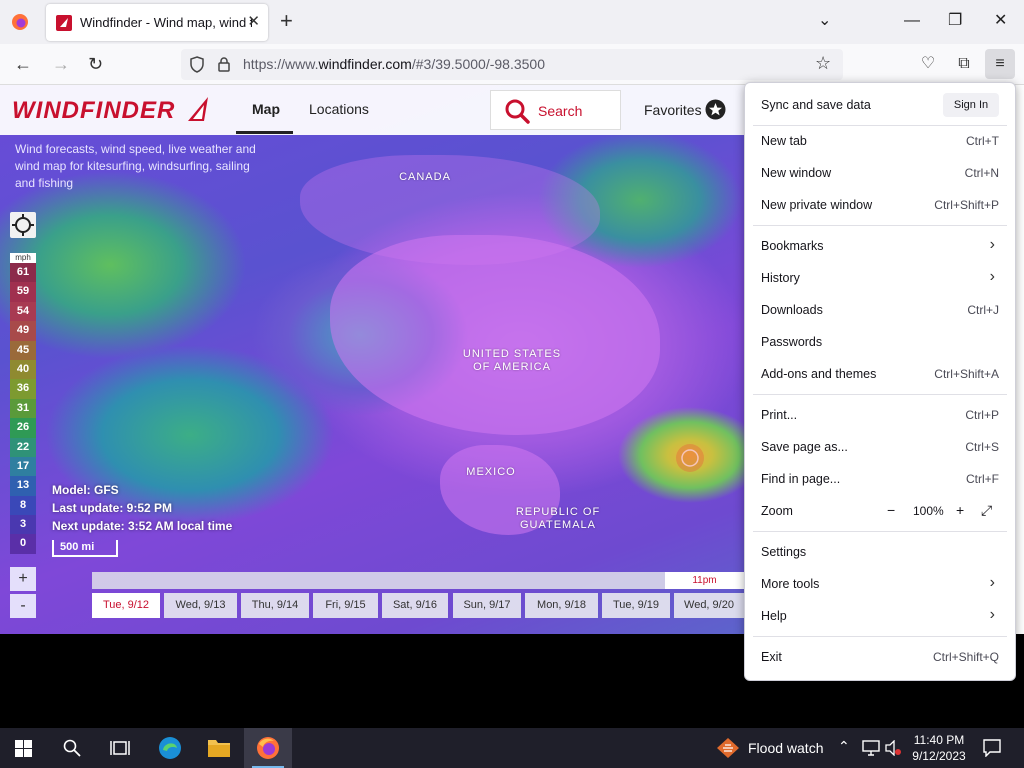 Image resolution: width=1024 pixels, height=768 pixels. I want to click on app-menu-button: ≡, so click(1000, 64).